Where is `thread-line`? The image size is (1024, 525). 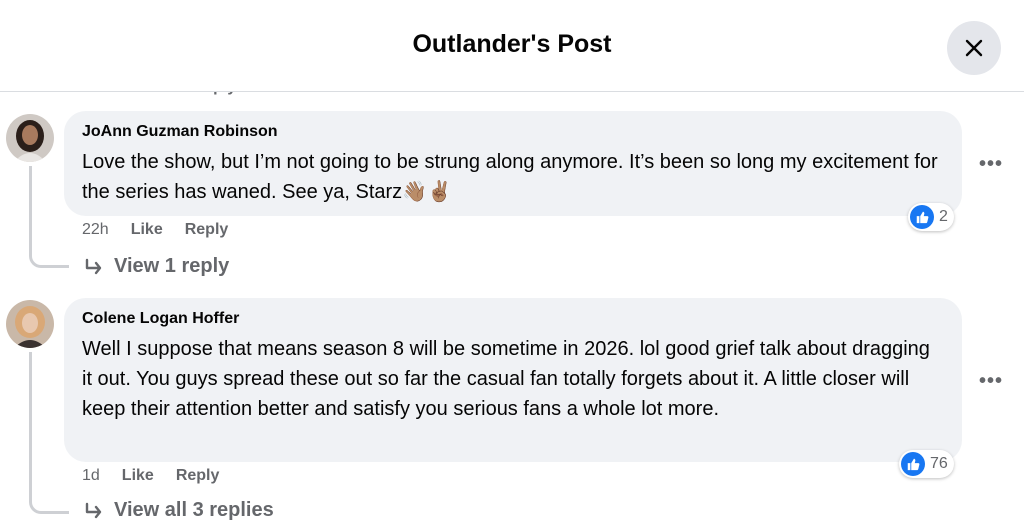 thread-line is located at coordinates (30, 422).